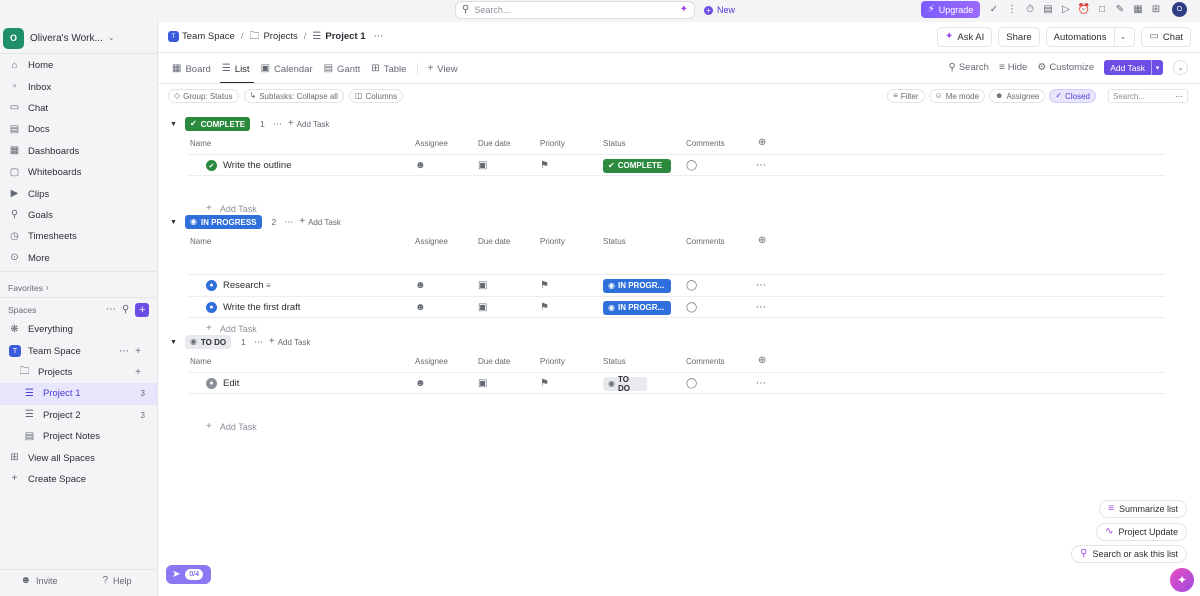 The height and width of the screenshot is (596, 1200). Describe the element at coordinates (320, 222) in the screenshot. I see `group-add-task: + Add Task` at that location.